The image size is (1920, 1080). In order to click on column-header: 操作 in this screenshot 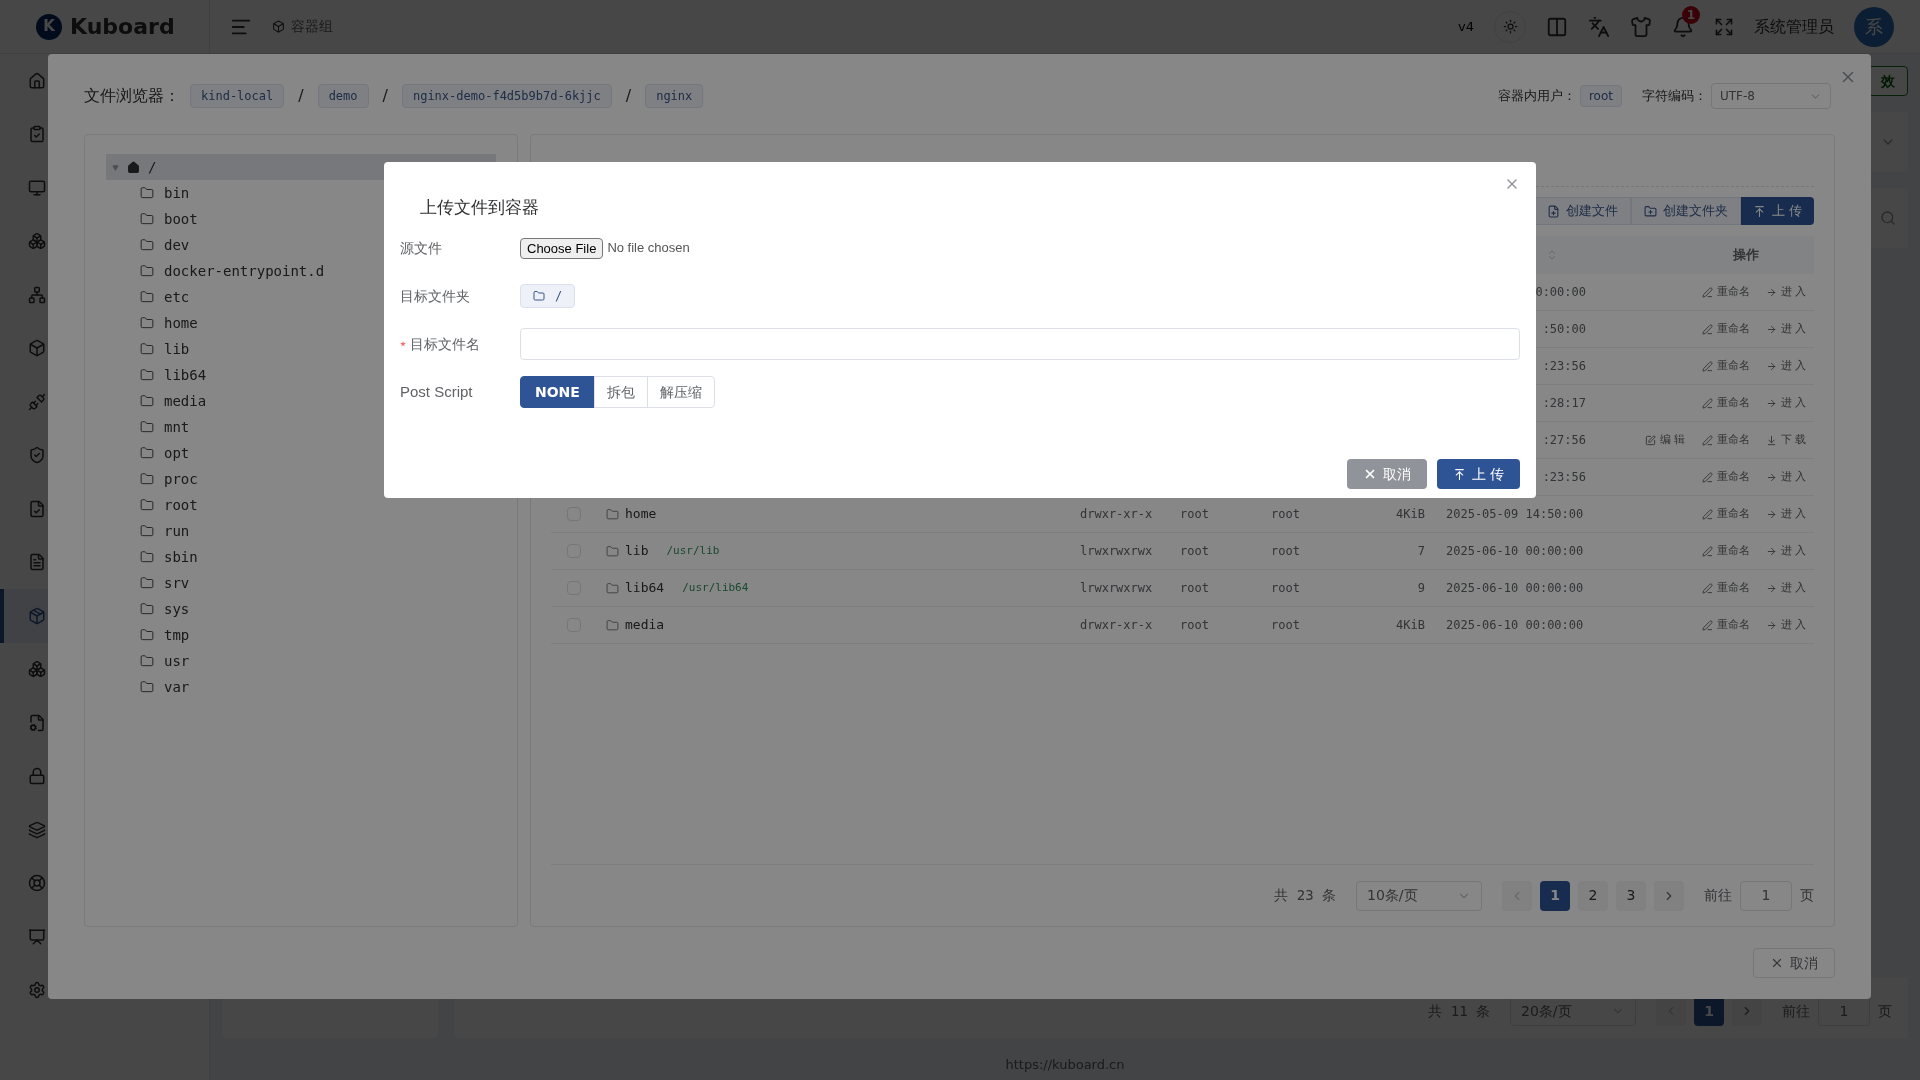, I will do `click(1746, 255)`.